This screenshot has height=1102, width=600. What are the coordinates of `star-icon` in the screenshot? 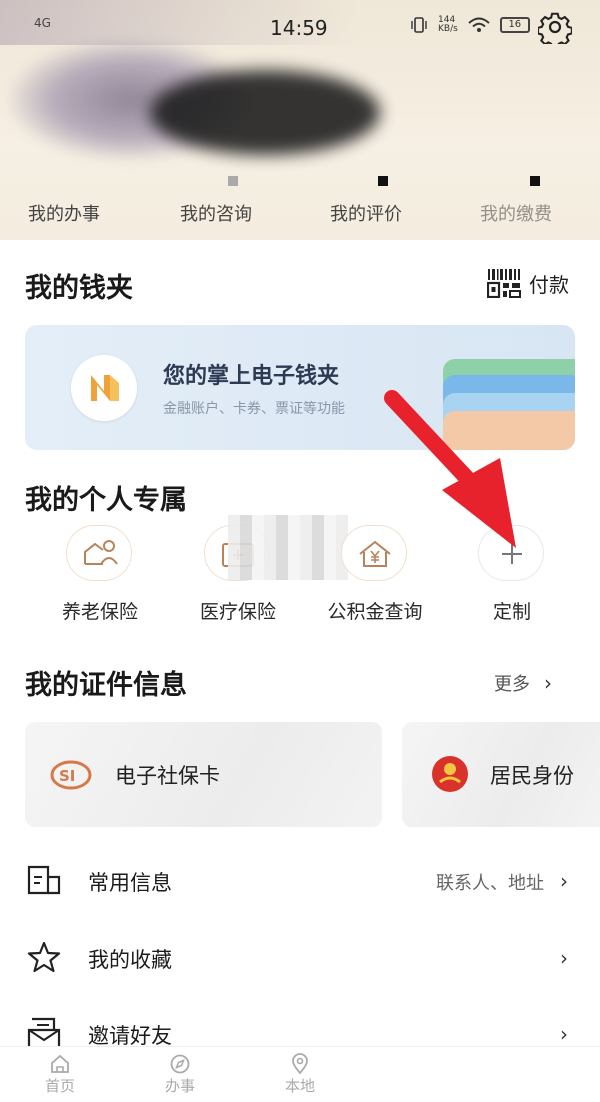 It's located at (44, 957).